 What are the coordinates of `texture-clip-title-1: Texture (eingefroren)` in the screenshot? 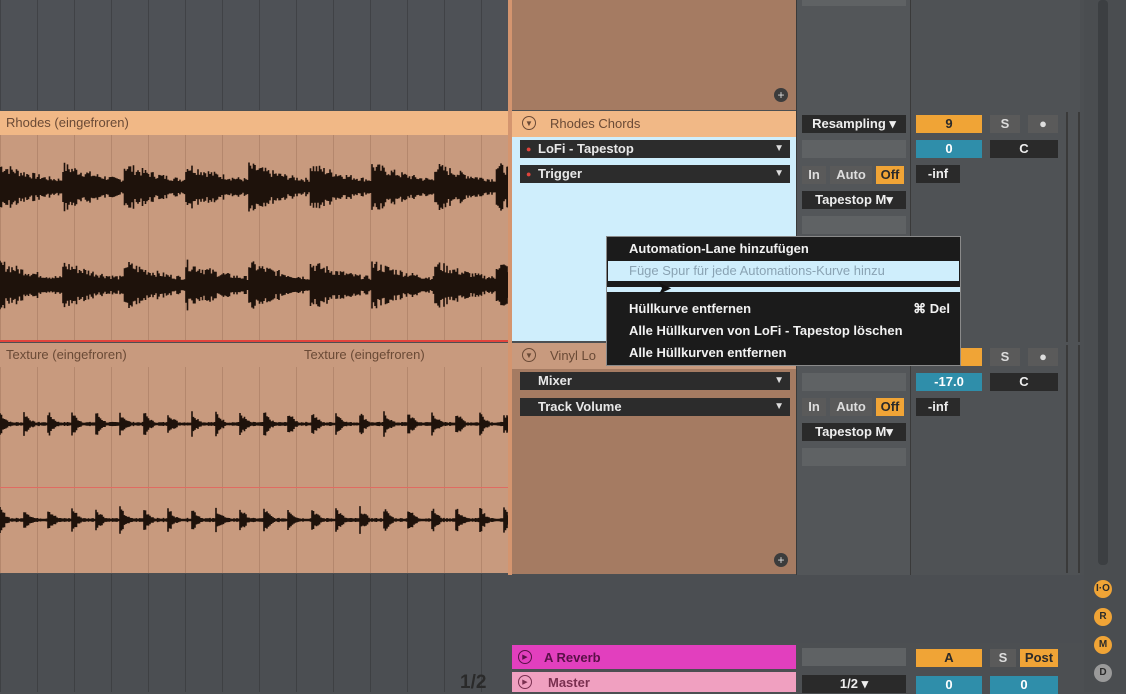 It's located at (66, 354).